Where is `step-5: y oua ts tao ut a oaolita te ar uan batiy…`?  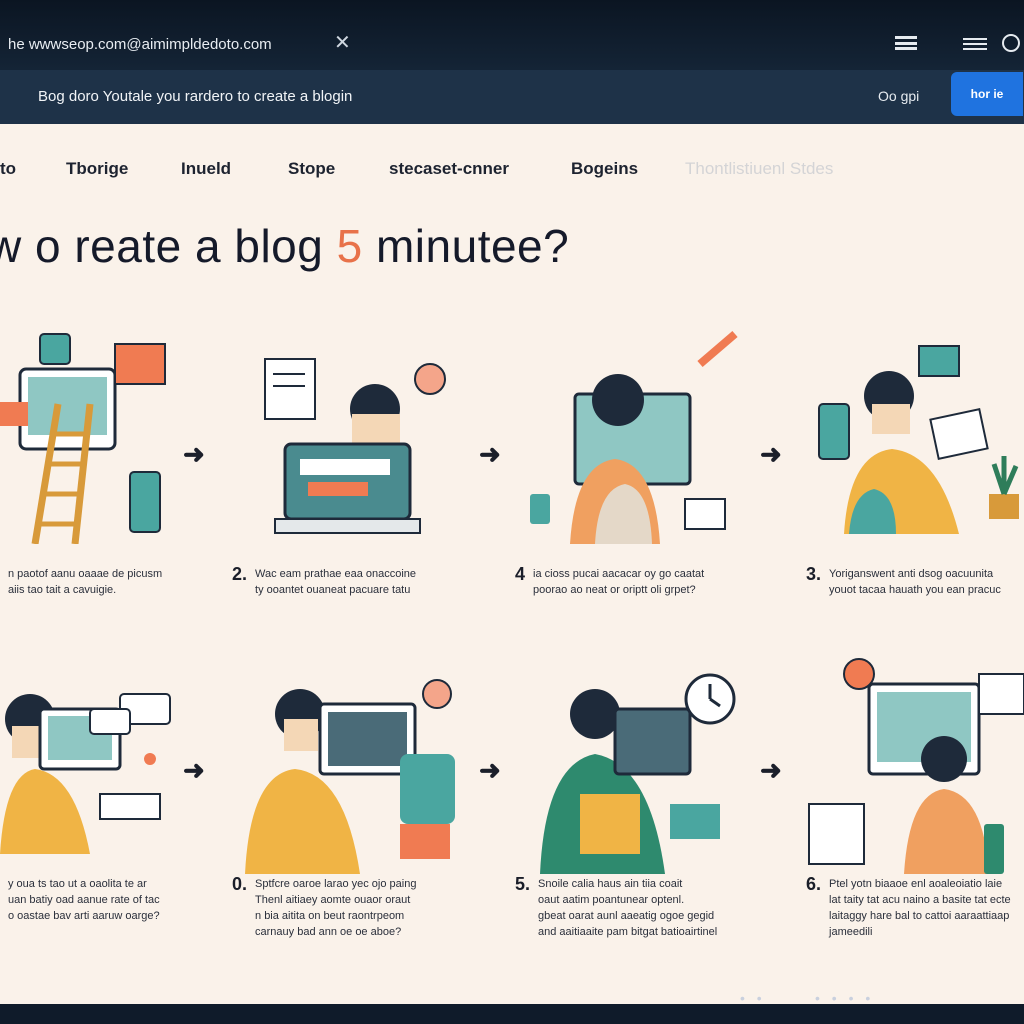 step-5: y oua ts tao ut a oaolita te ar uan batiy… is located at coordinates (84, 900).